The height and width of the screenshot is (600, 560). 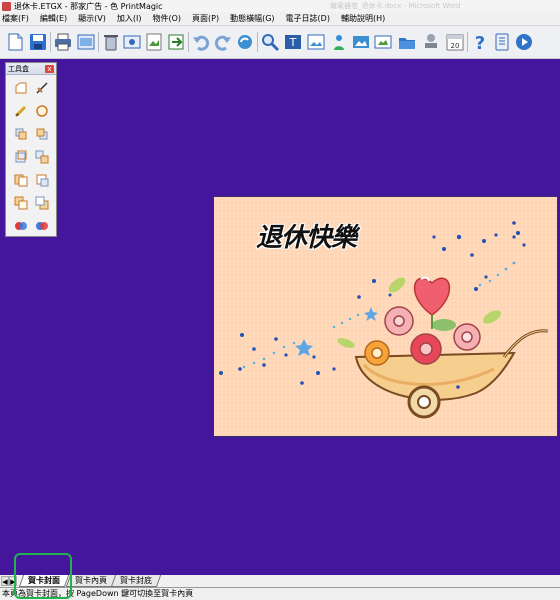 What do you see at coordinates (5, 581) in the screenshot?
I see `tab-scroll-left-icon: ◀` at bounding box center [5, 581].